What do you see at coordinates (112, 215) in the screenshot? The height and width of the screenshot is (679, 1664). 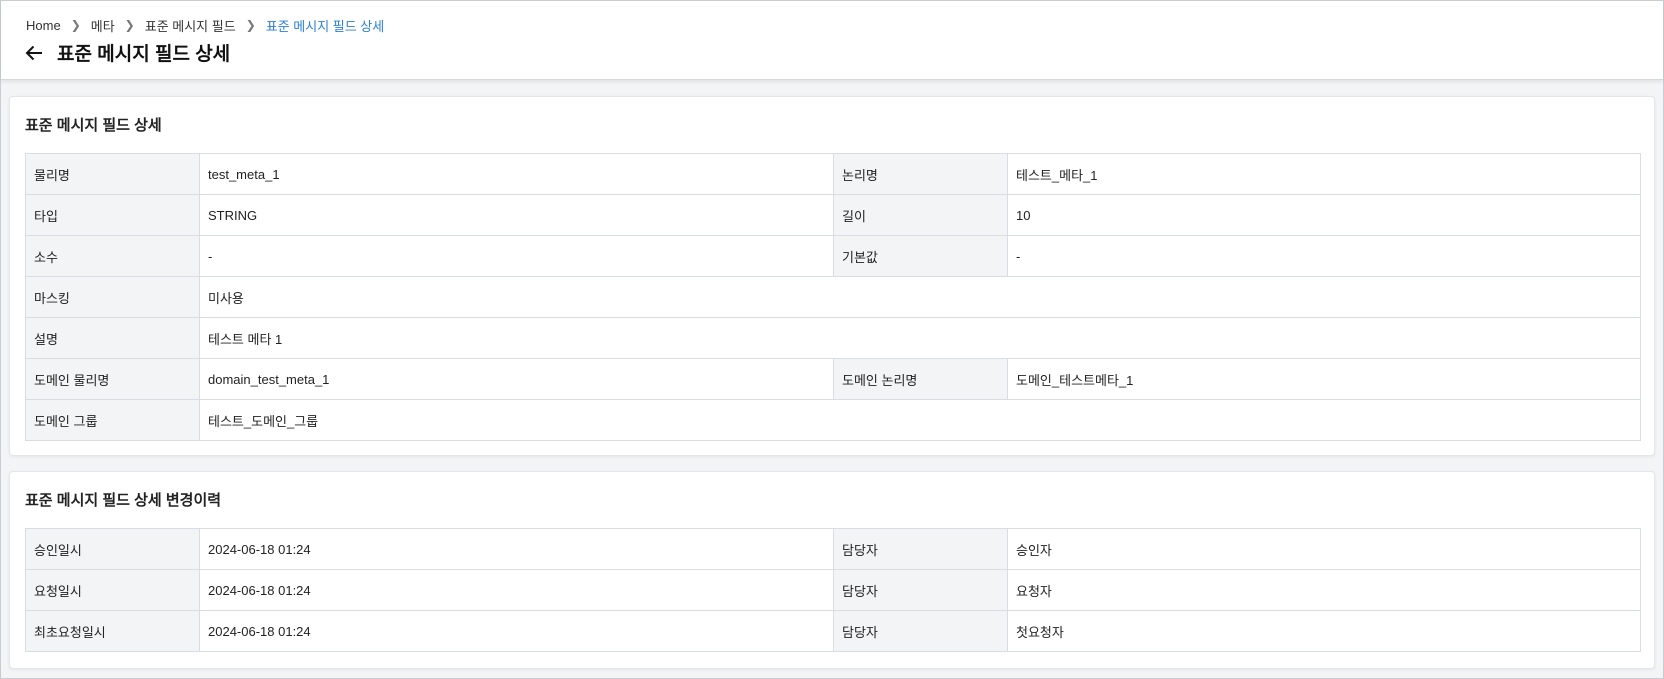 I see `type-label: 타입` at bounding box center [112, 215].